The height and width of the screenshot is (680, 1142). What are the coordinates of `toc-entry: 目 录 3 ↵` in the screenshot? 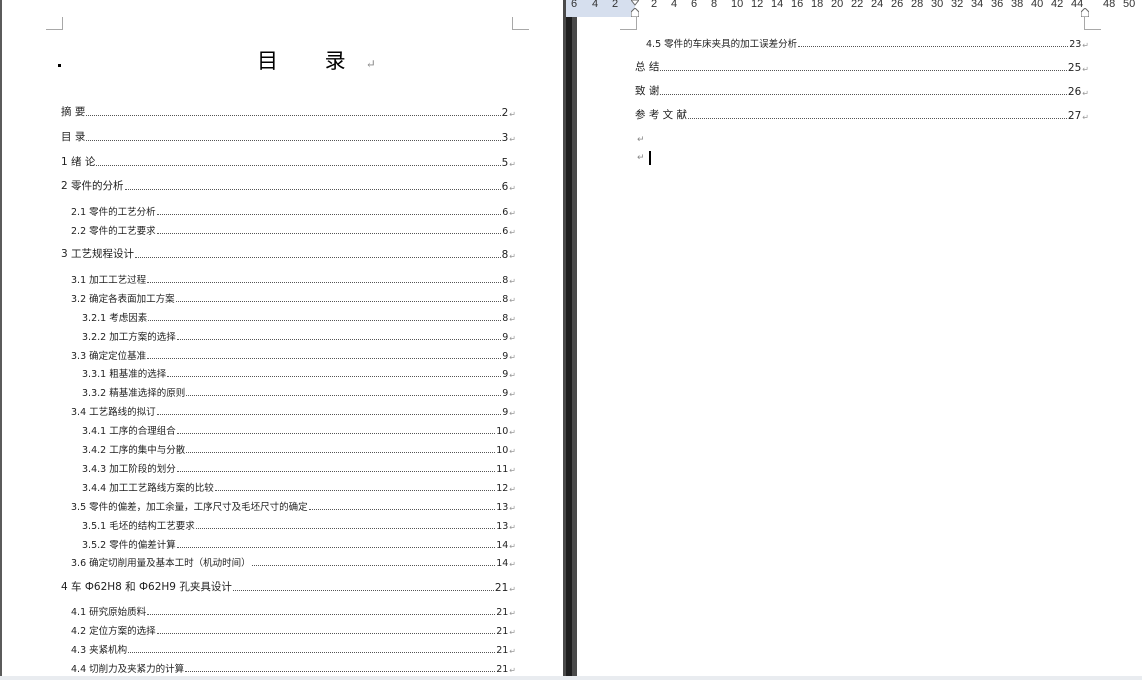 It's located at (288, 137).